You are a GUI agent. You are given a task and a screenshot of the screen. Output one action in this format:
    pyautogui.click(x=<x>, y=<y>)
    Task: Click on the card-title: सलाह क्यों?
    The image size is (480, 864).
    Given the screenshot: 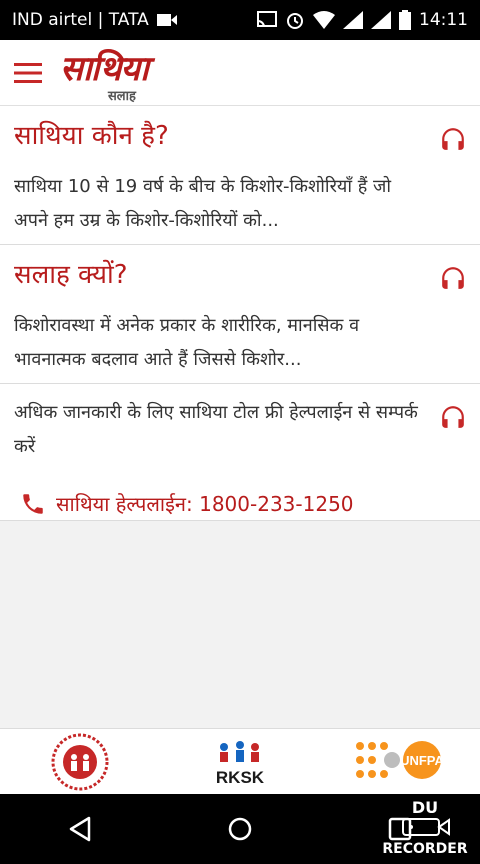 What is the action you would take?
    pyautogui.click(x=71, y=275)
    